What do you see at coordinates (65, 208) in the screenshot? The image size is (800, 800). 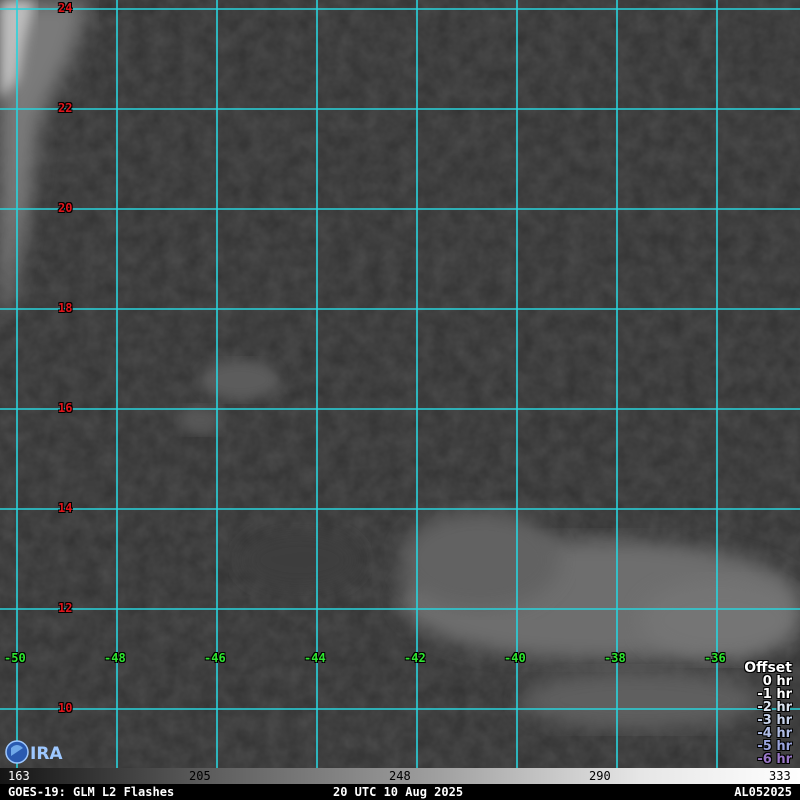 I see `lat-label-20: 20` at bounding box center [65, 208].